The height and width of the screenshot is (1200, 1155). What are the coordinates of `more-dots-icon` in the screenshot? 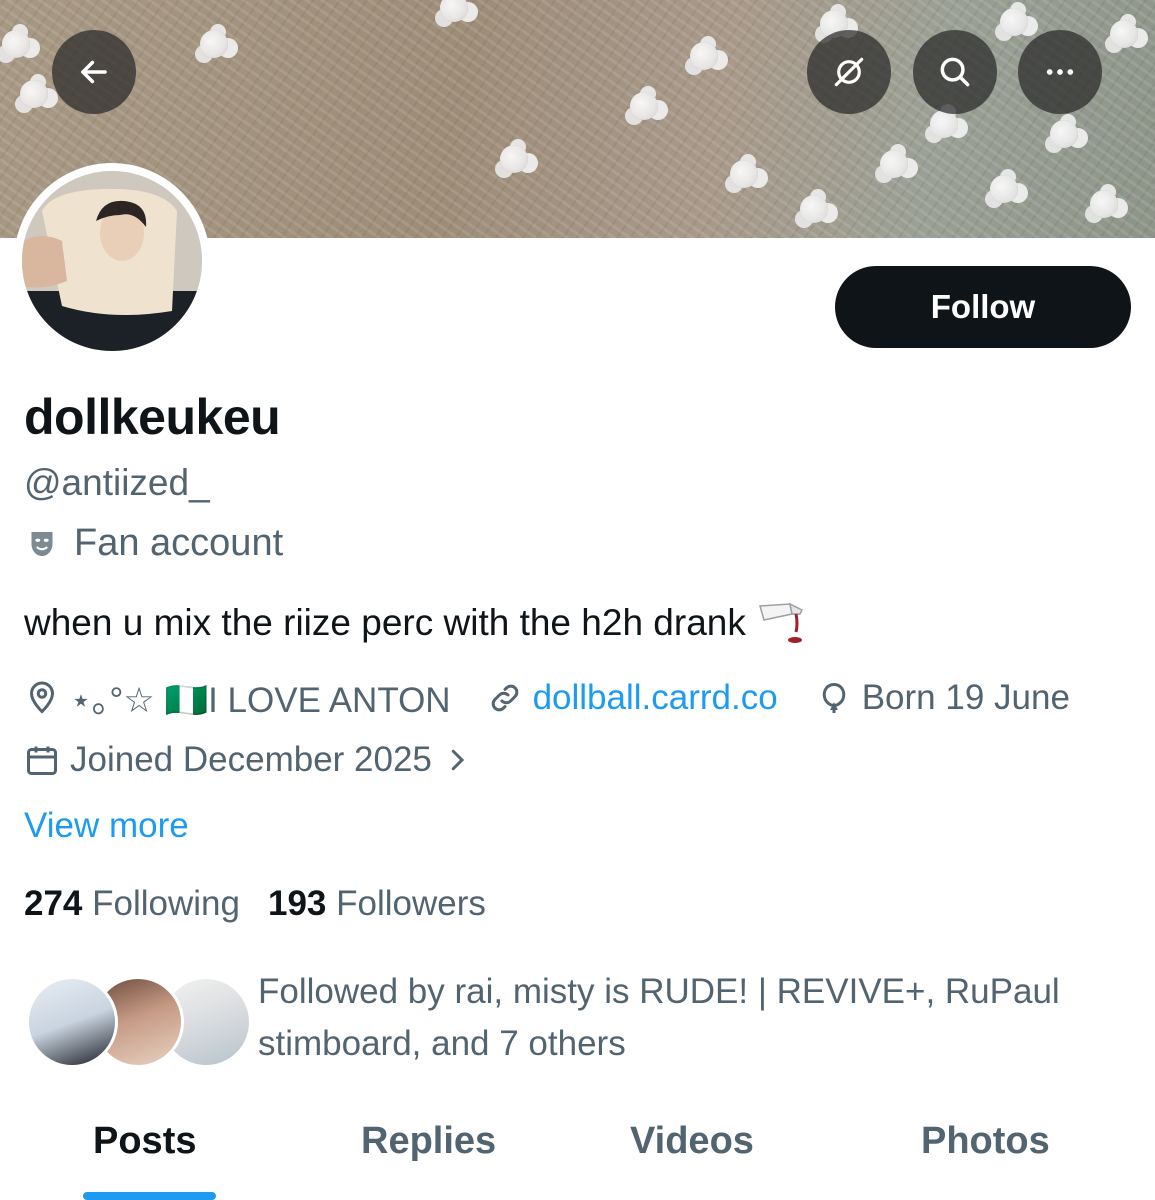 It's located at (1060, 72).